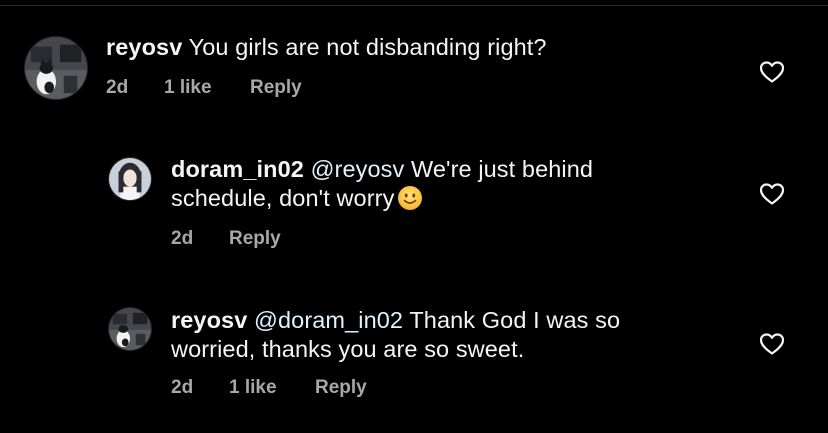  I want to click on reply-body-line1: We're just behind, so click(502, 169).